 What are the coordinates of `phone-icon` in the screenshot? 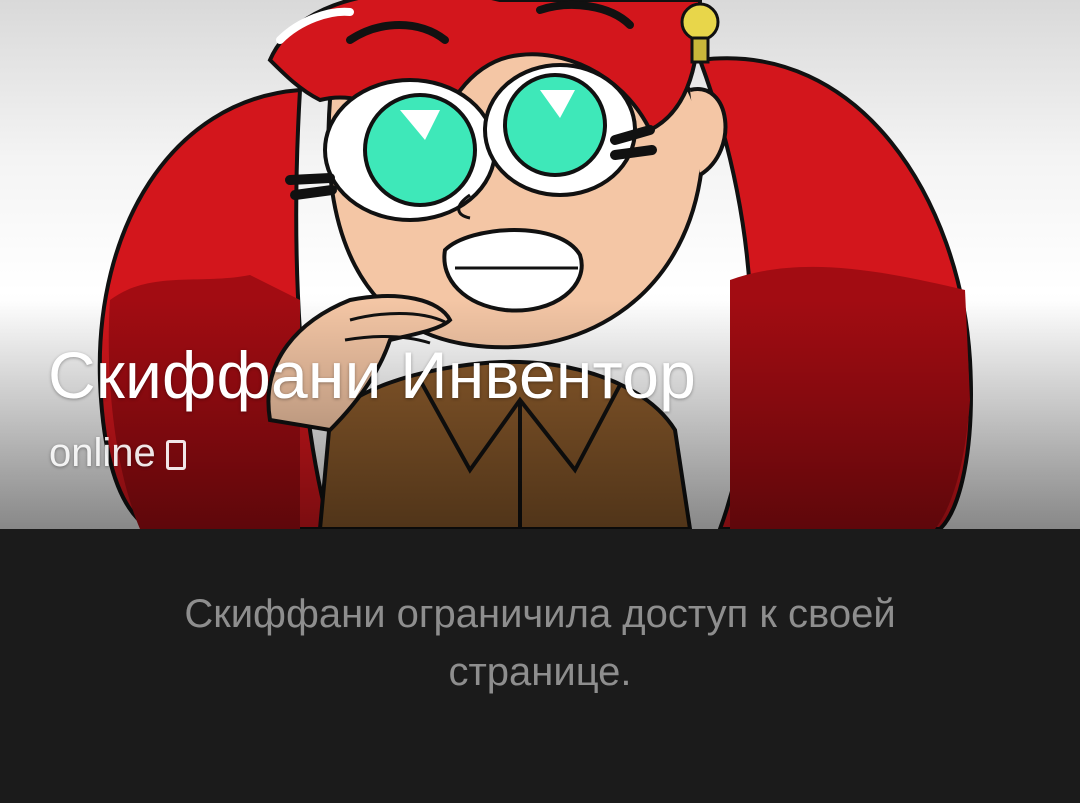 It's located at (175, 455).